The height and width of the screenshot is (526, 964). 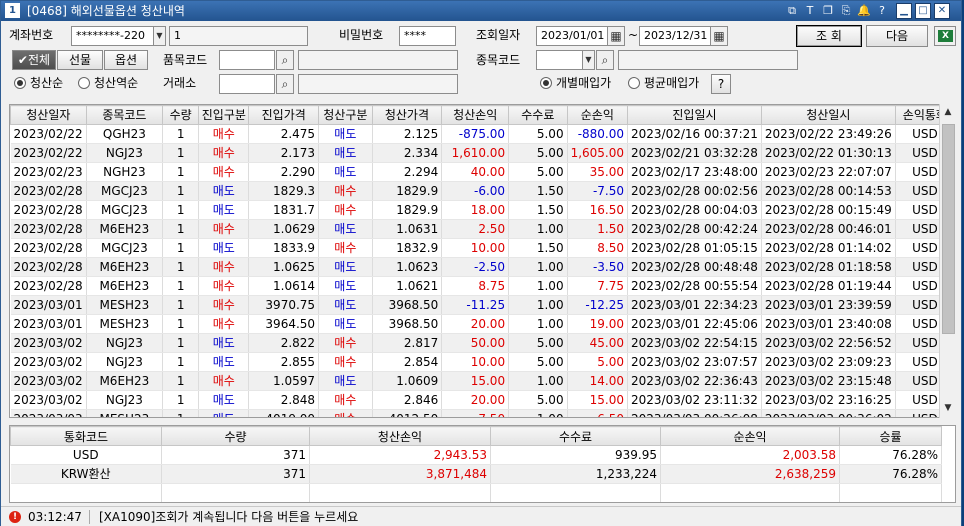 I want to click on average-price-radio: 평균매입가, so click(x=663, y=83).